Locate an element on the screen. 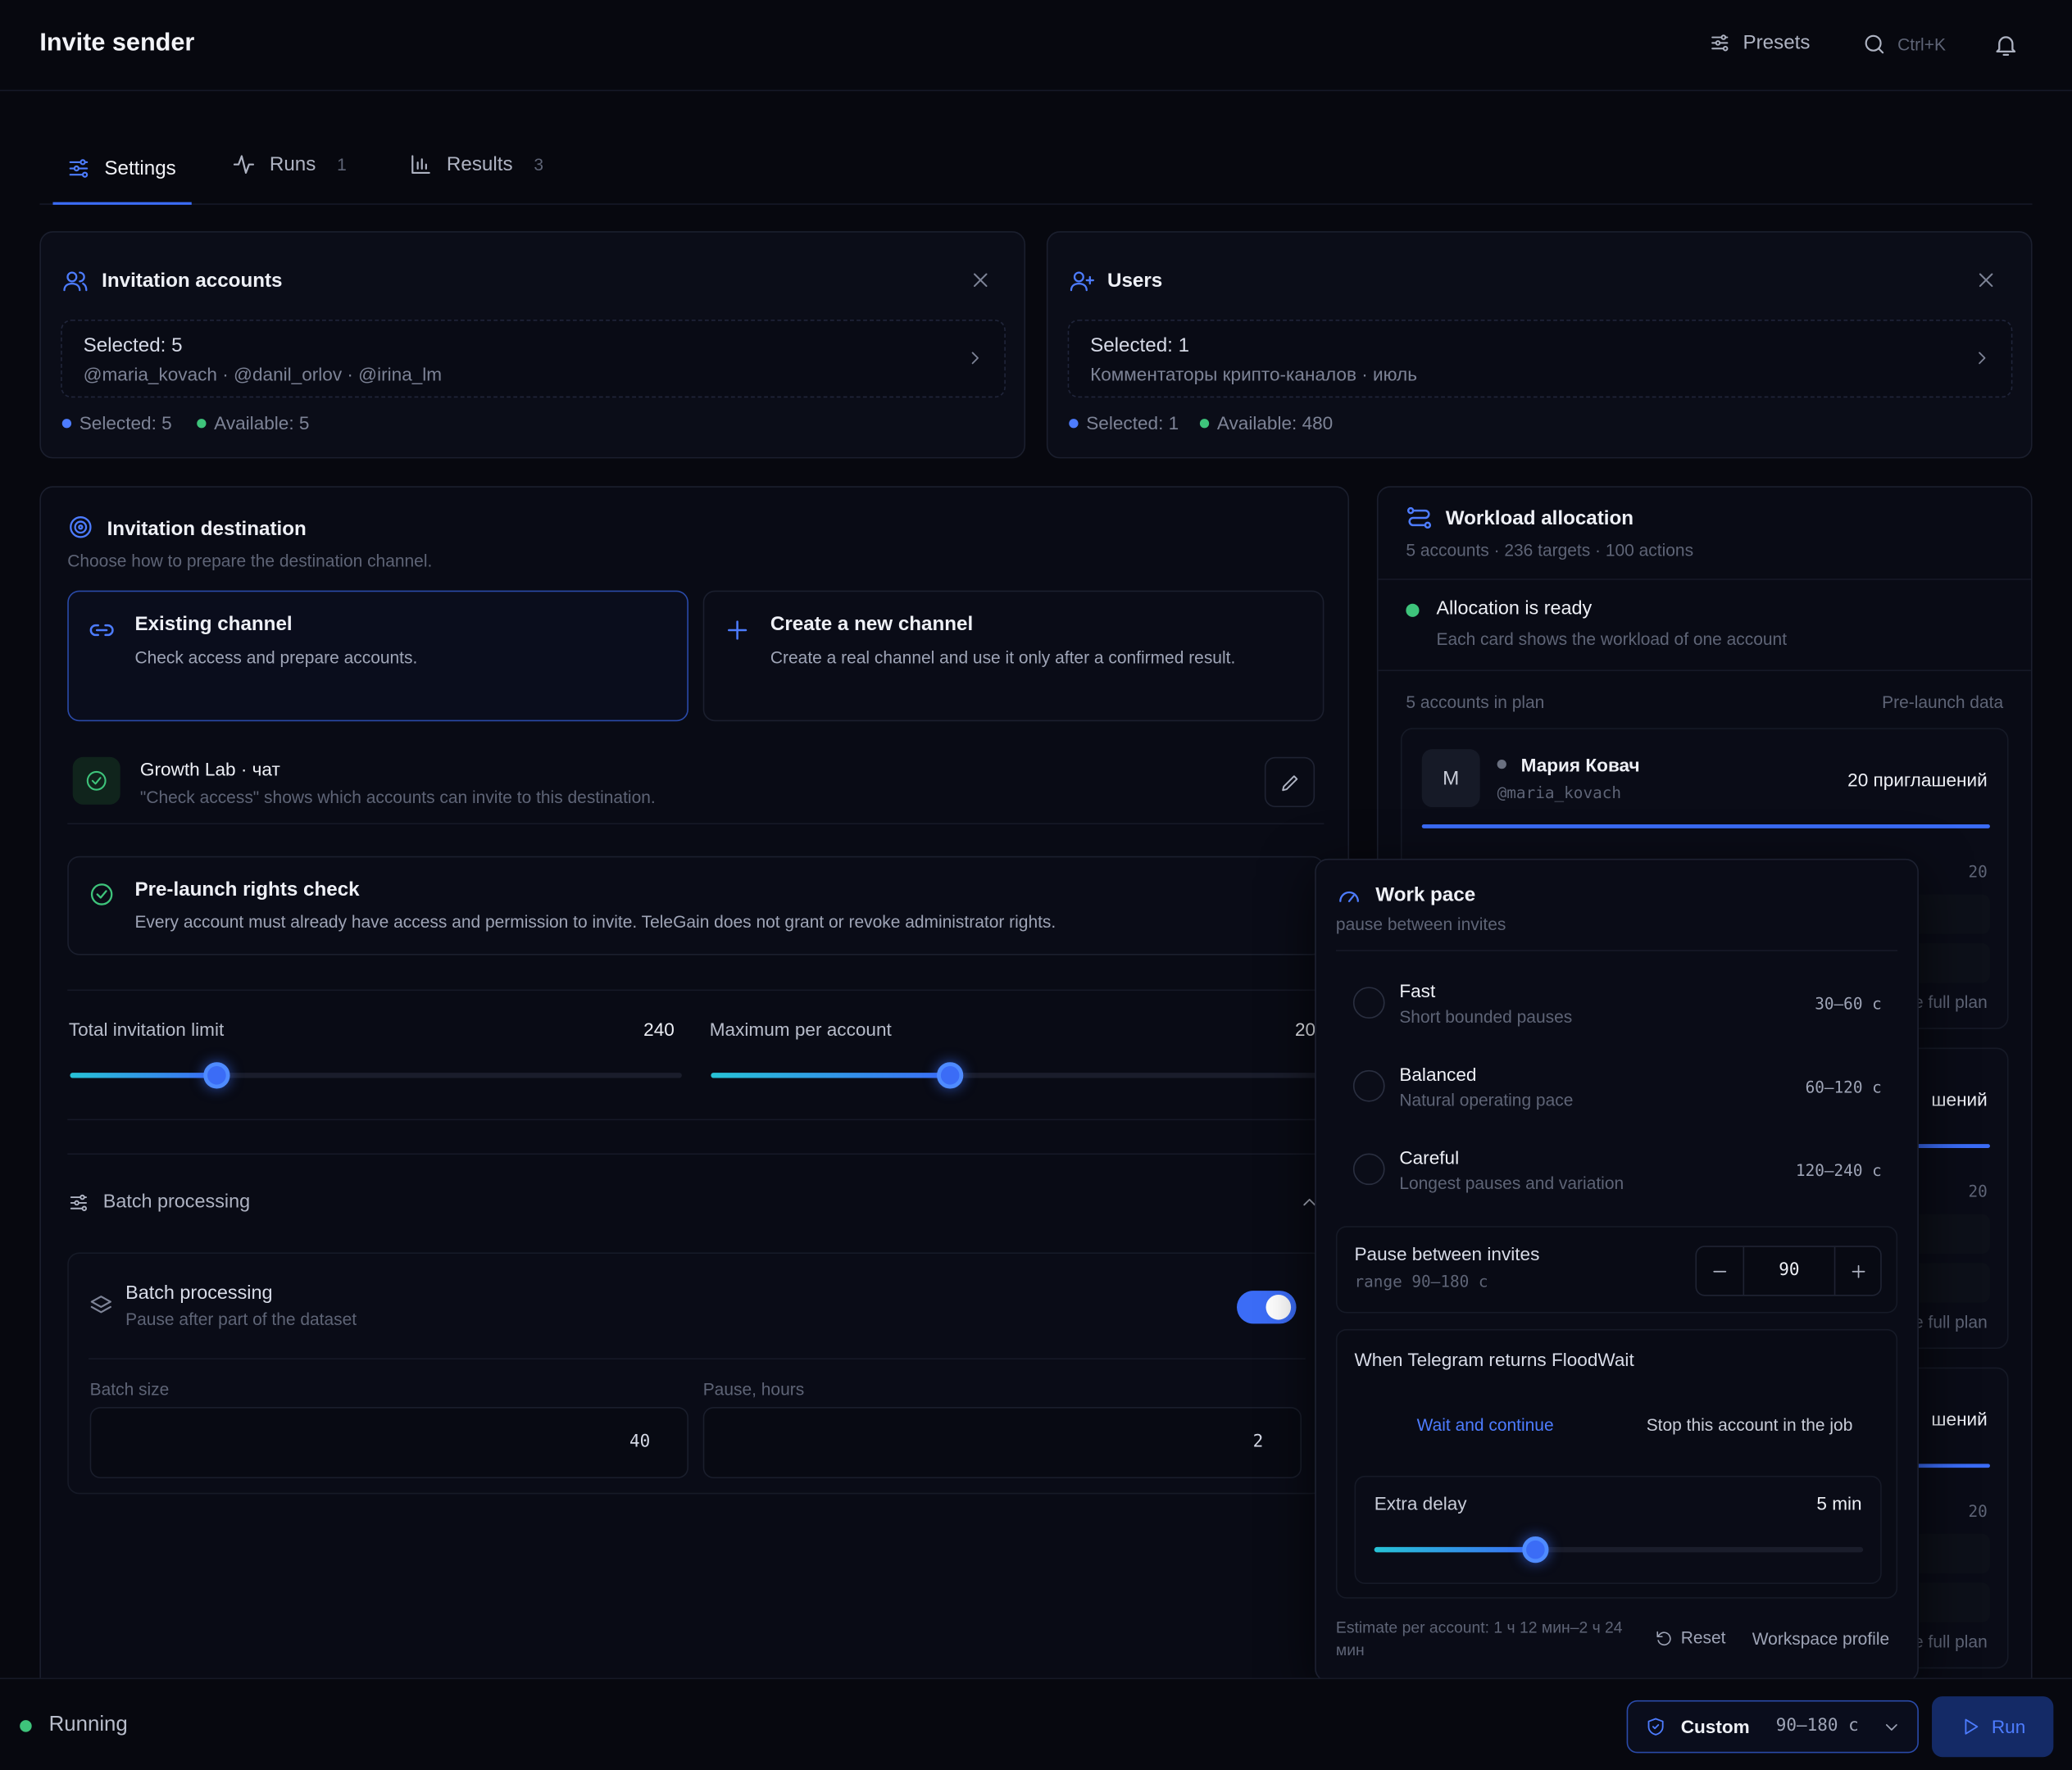  pause-range: range 90–180 с is located at coordinates (1421, 1281).